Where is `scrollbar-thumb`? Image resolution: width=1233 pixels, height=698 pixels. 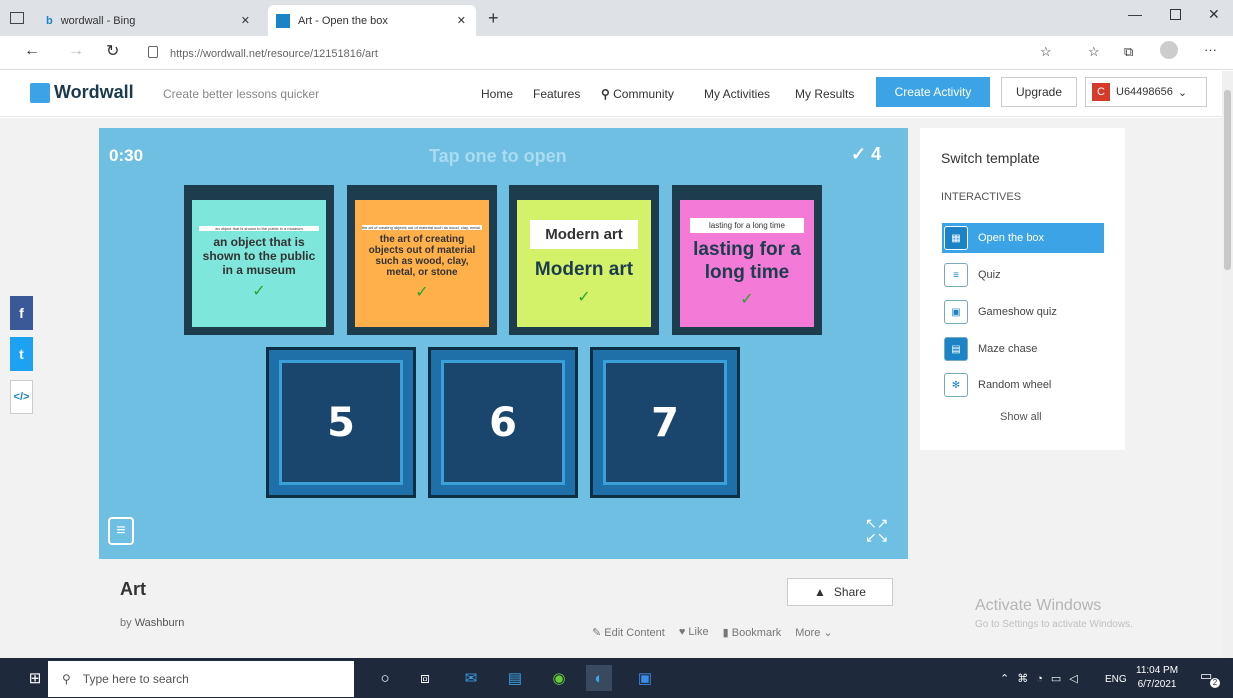 scrollbar-thumb is located at coordinates (1227, 180).